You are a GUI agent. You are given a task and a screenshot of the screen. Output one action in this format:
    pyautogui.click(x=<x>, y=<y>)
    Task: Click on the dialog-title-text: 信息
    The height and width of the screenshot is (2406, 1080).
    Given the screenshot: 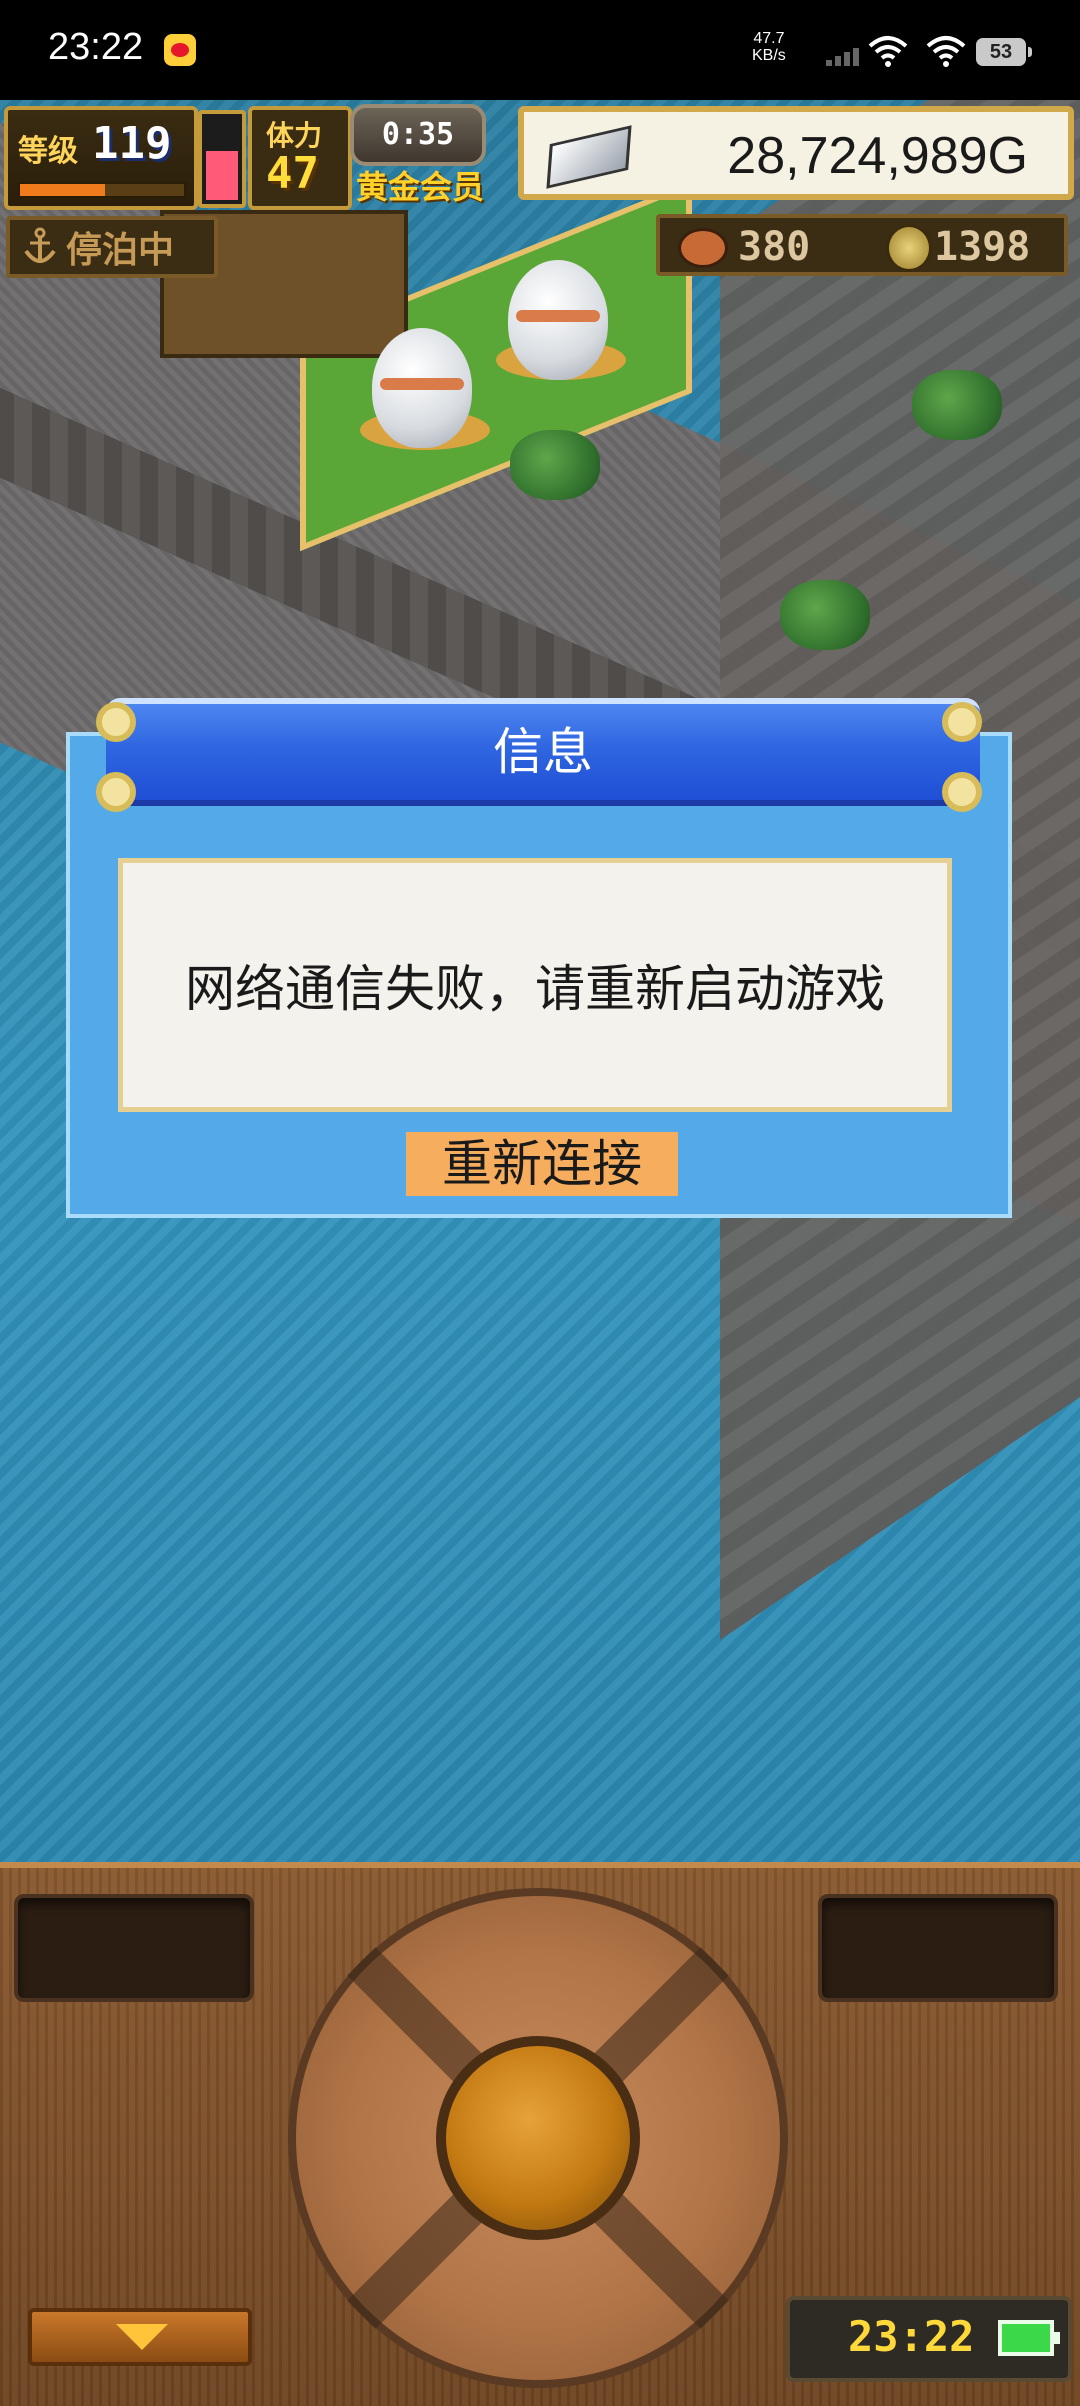 What is the action you would take?
    pyautogui.click(x=543, y=752)
    